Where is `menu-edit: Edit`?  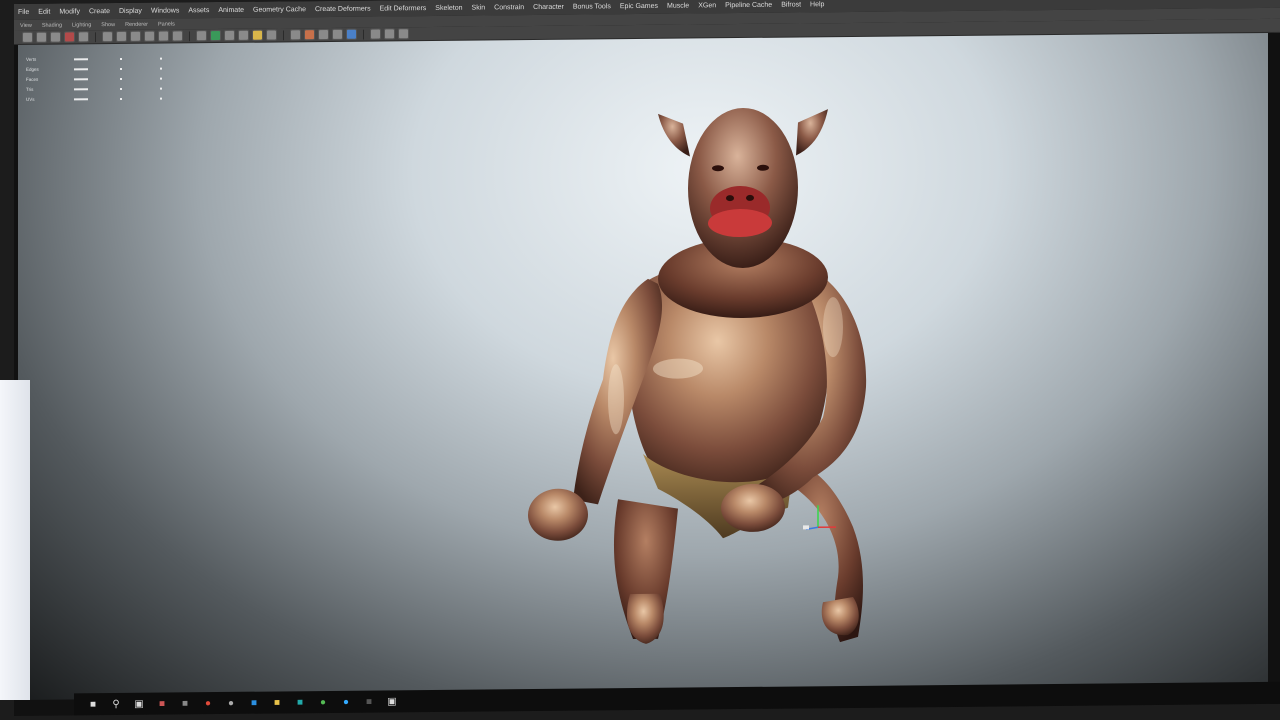 menu-edit: Edit is located at coordinates (44, 11).